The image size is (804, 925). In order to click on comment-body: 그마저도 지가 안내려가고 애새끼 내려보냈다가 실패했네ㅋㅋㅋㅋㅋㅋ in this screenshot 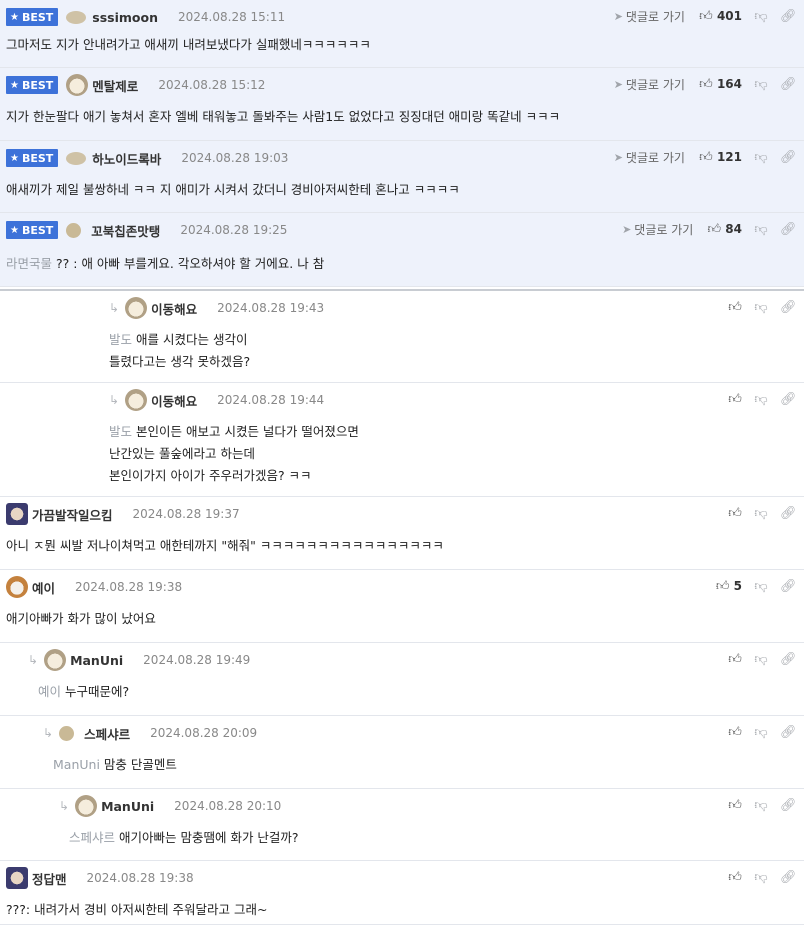, I will do `click(188, 45)`.